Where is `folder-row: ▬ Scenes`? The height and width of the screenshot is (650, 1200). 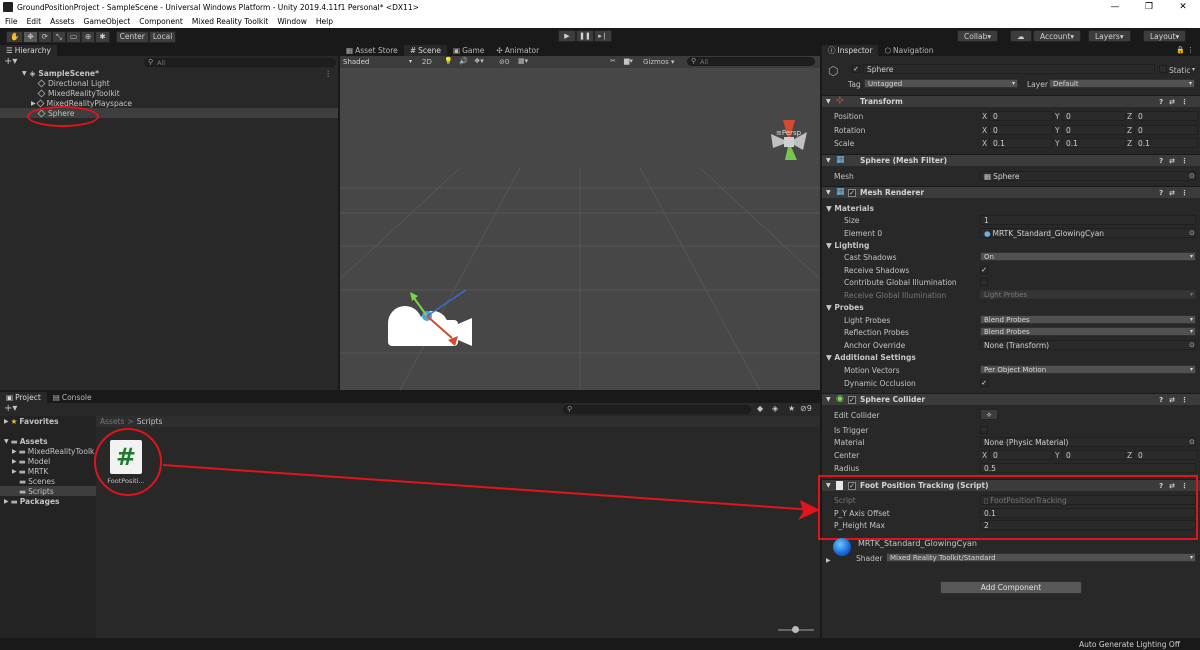 folder-row: ▬ Scenes is located at coordinates (48, 481).